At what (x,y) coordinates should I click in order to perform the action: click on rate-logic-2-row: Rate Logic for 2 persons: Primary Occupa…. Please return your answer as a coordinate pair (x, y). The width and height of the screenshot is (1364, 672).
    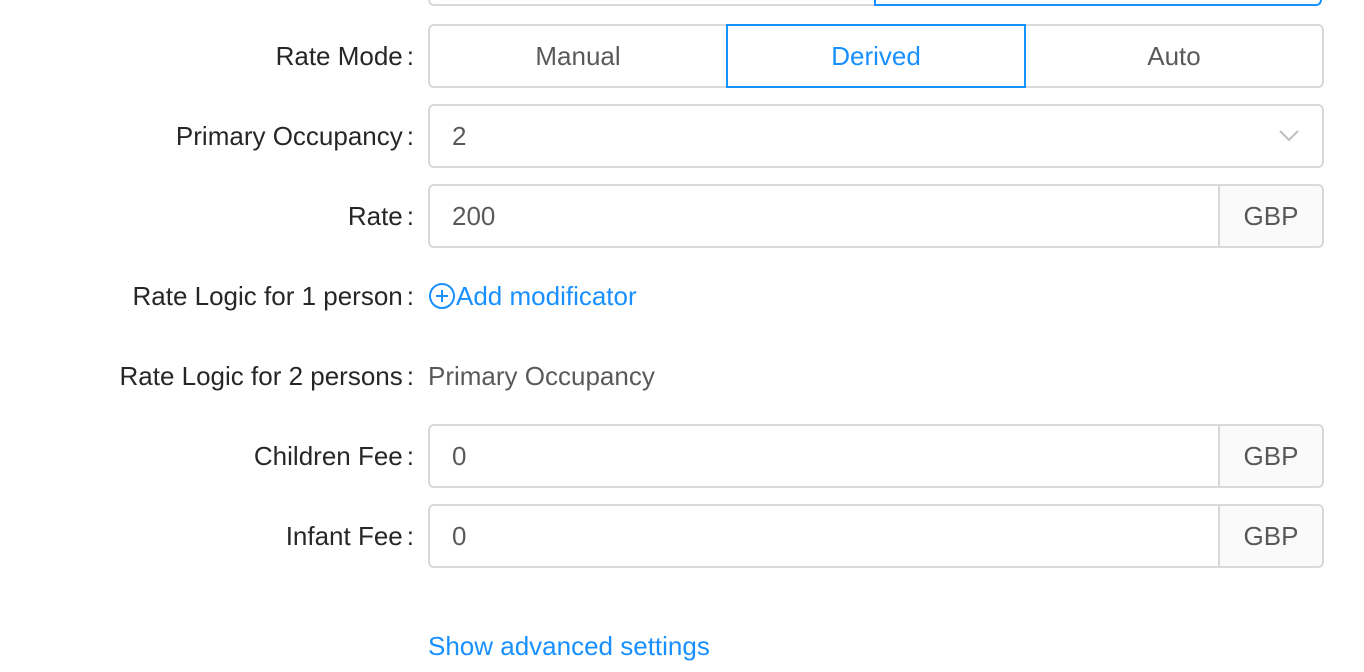
    Looking at the image, I should click on (682, 376).